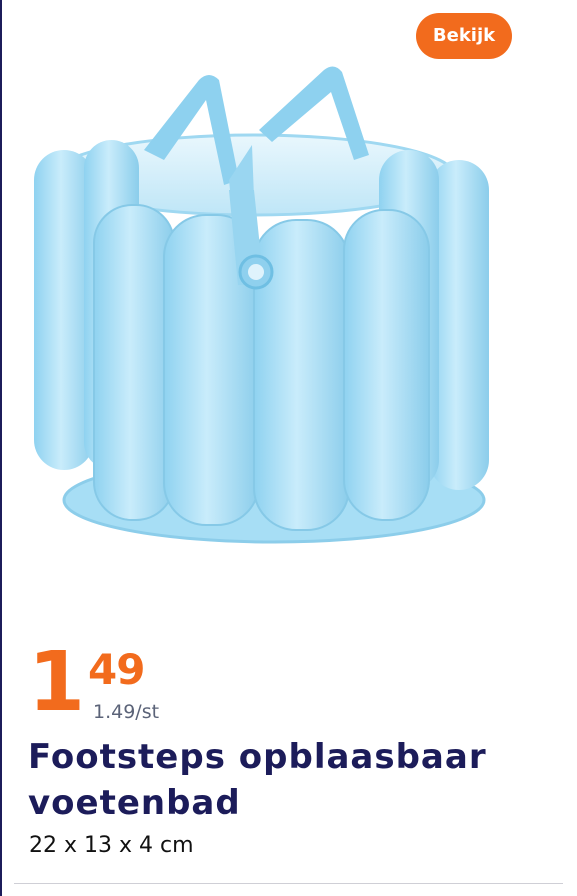  I want to click on price-cents: 49, so click(116, 669).